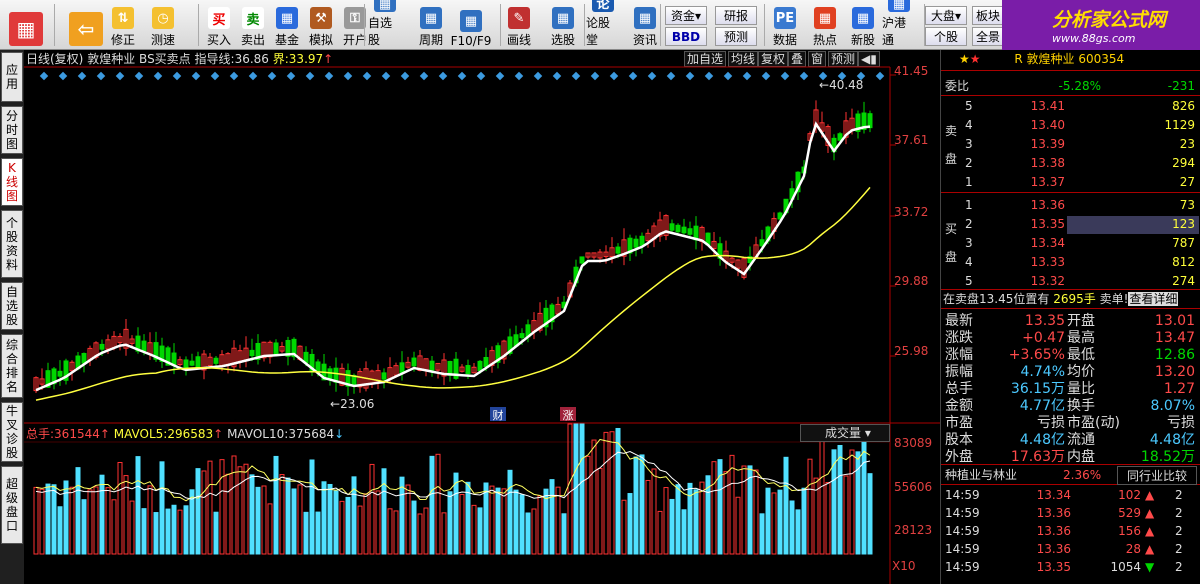 The image size is (1200, 584). I want to click on vol-total-value: 361544, so click(77, 434).